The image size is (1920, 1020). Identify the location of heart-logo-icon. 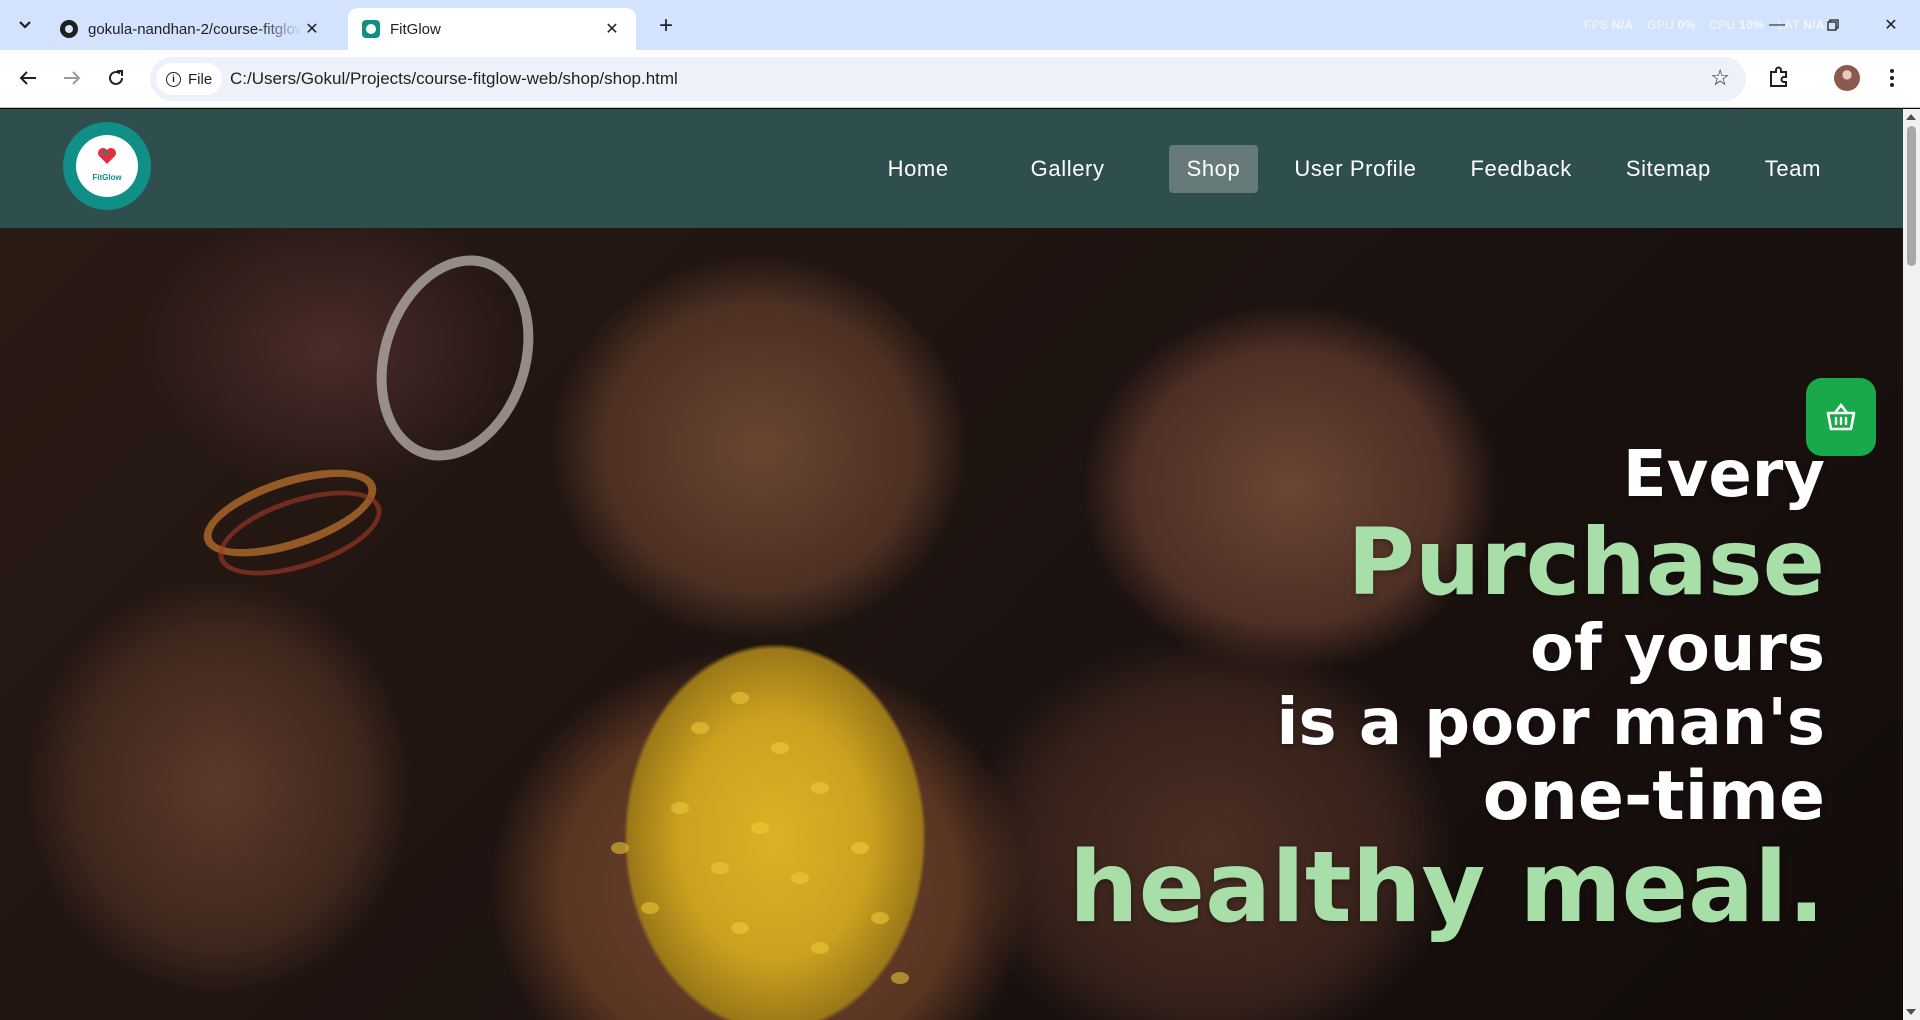
(107, 156).